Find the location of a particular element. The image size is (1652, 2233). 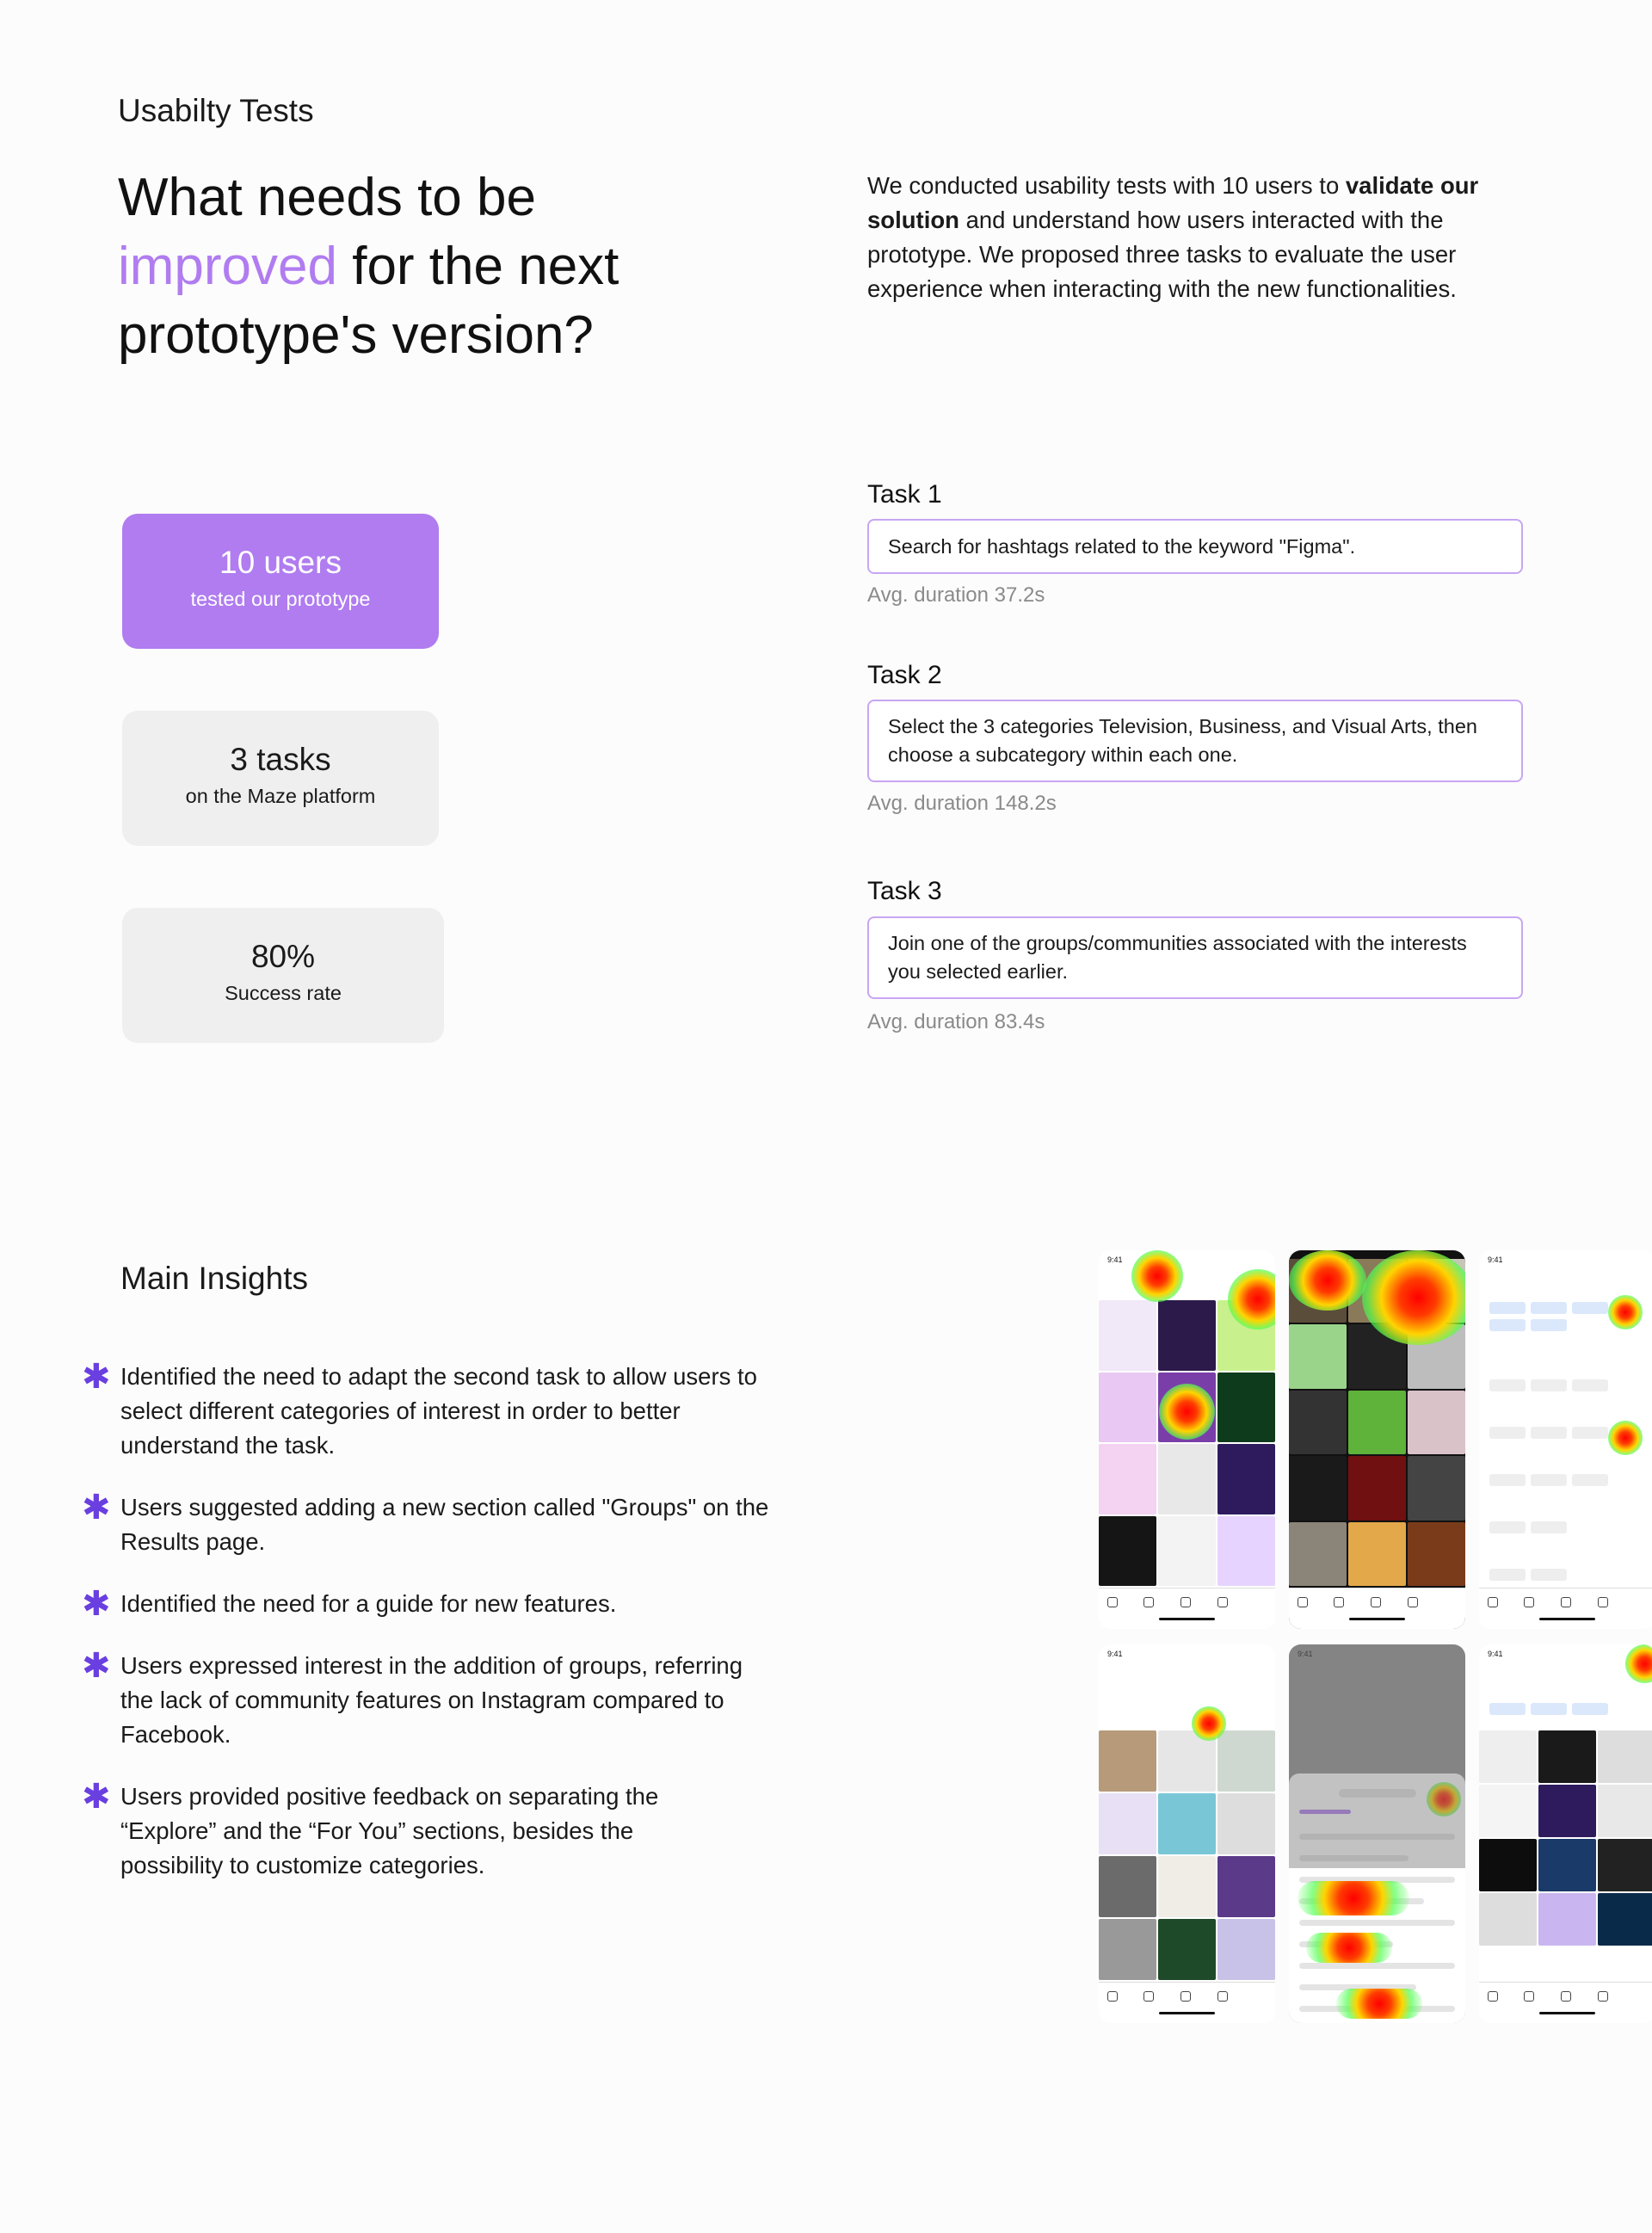

headline-pre: What needs to be is located at coordinates (327, 197).